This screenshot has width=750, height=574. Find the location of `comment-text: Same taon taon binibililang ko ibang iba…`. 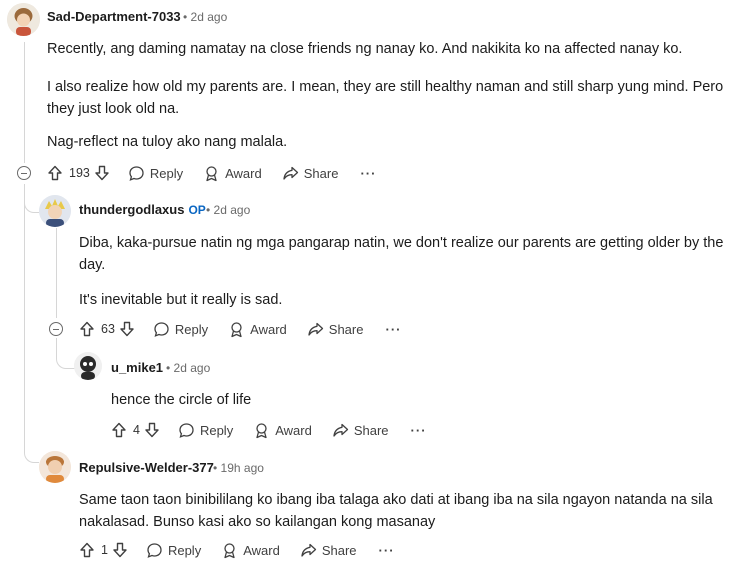

comment-text: Same taon taon binibililang ko ibang iba… is located at coordinates (396, 511).